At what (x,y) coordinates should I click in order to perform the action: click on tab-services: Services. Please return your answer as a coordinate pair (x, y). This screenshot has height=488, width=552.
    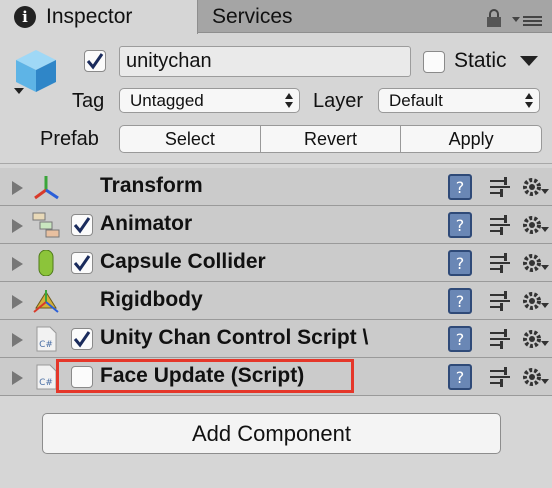
    Looking at the image, I should click on (252, 16).